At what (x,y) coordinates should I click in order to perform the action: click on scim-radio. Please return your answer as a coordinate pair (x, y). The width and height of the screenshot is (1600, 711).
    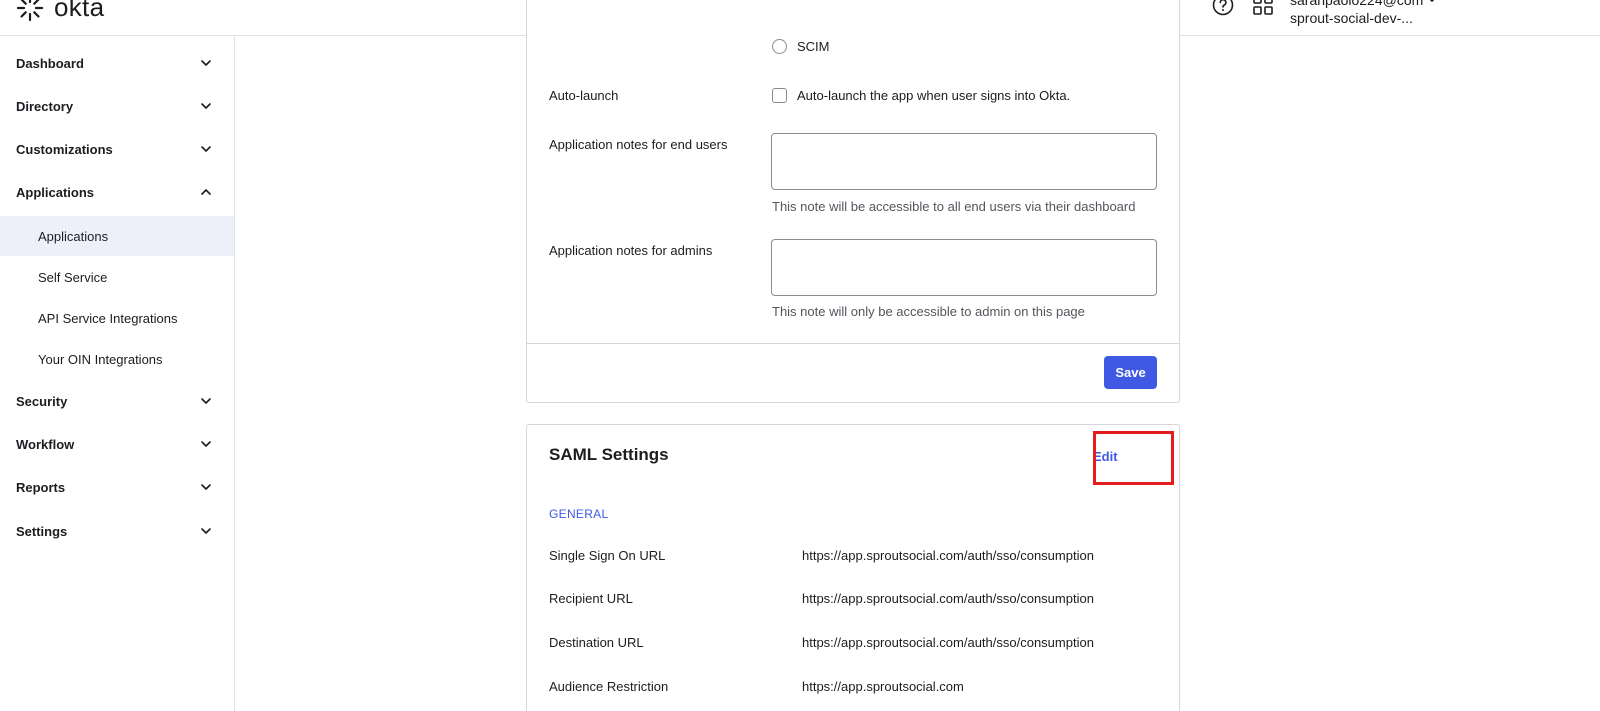
    Looking at the image, I should click on (779, 46).